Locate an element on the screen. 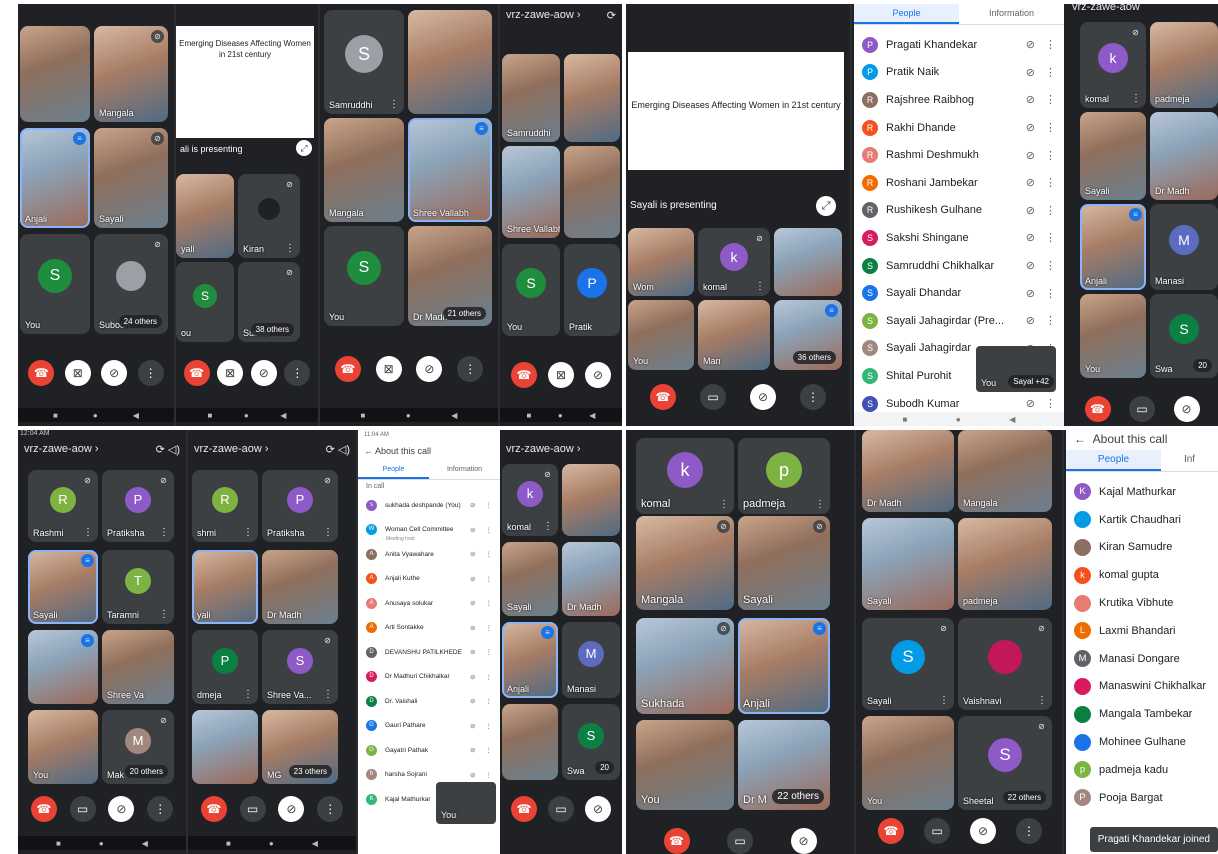 This screenshot has height=854, width=1218. participant-tile: ⊘ Subodh 24 others is located at coordinates (131, 284).